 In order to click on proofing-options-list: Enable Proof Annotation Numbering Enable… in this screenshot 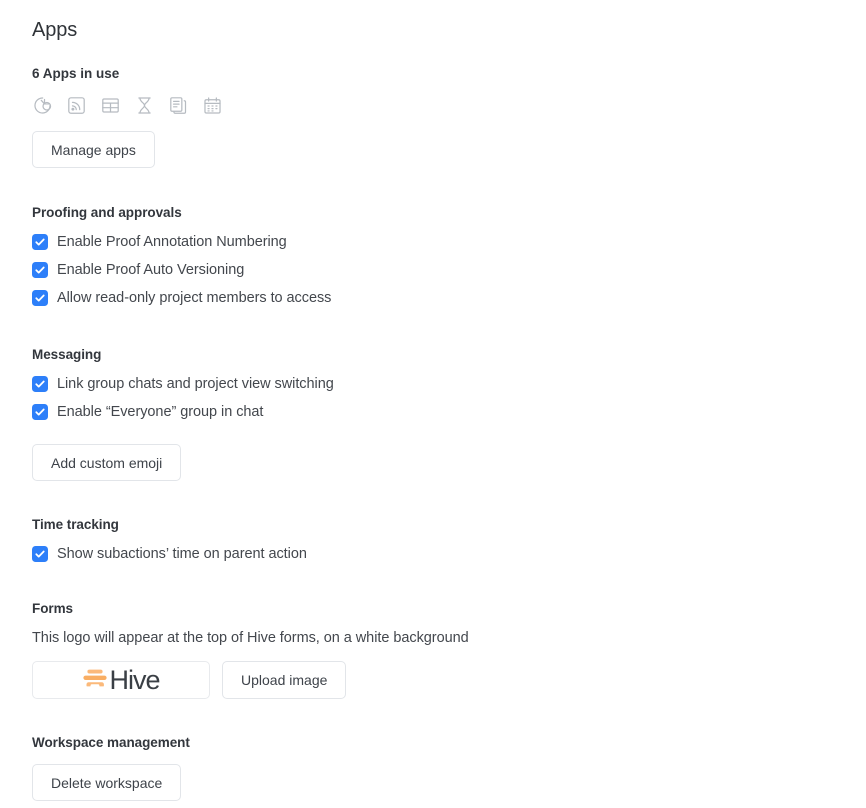, I will do `click(449, 270)`.